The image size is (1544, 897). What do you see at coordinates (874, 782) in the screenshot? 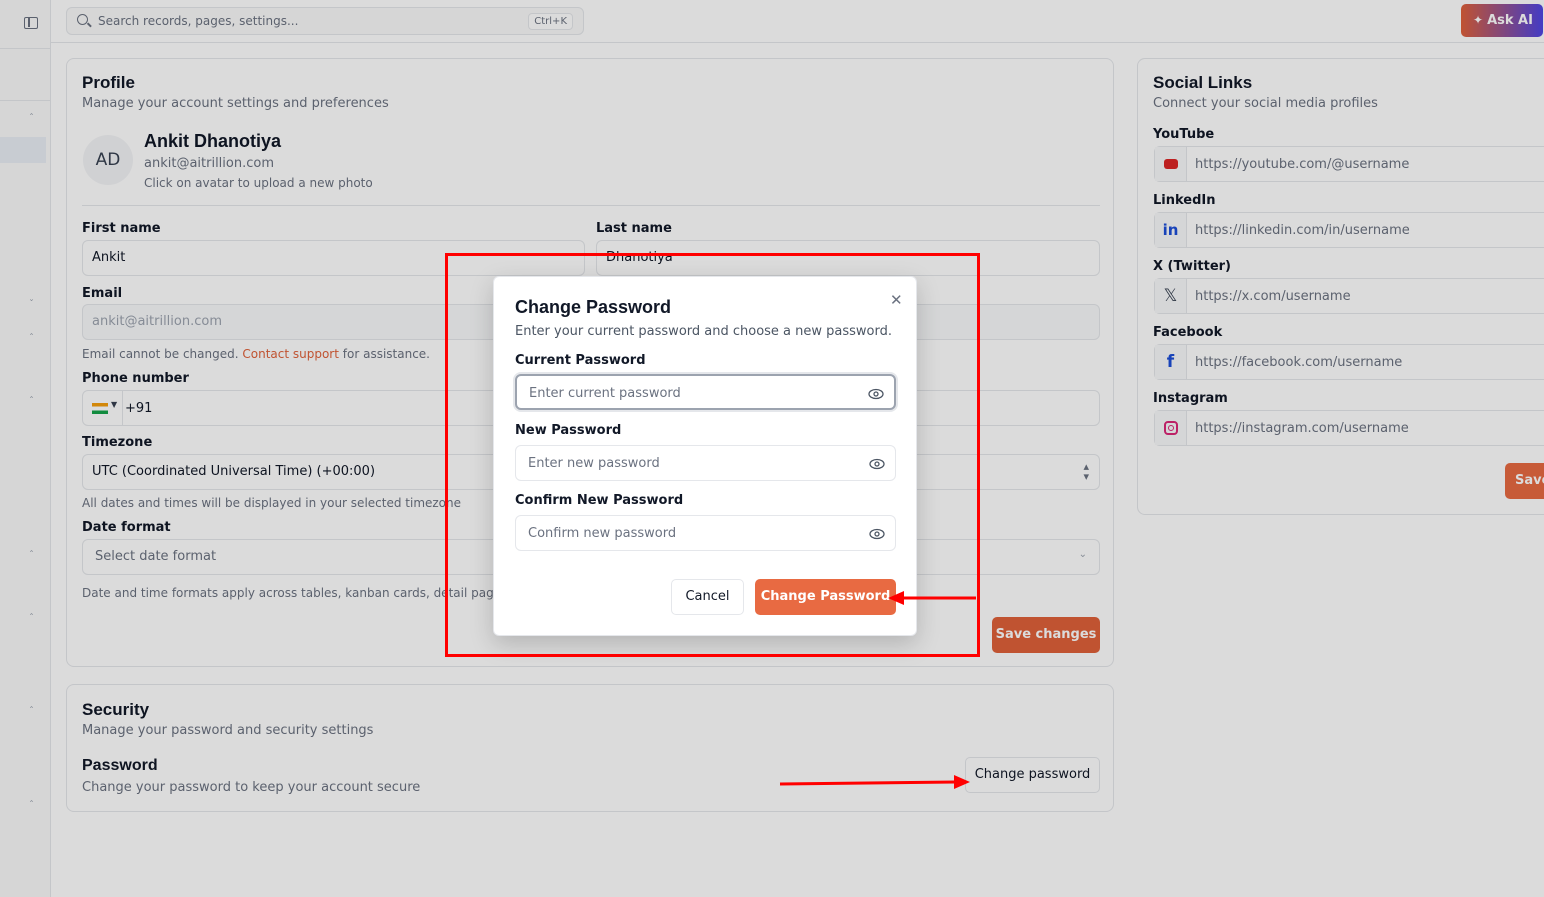
I see `arrow-to-change-password` at bounding box center [874, 782].